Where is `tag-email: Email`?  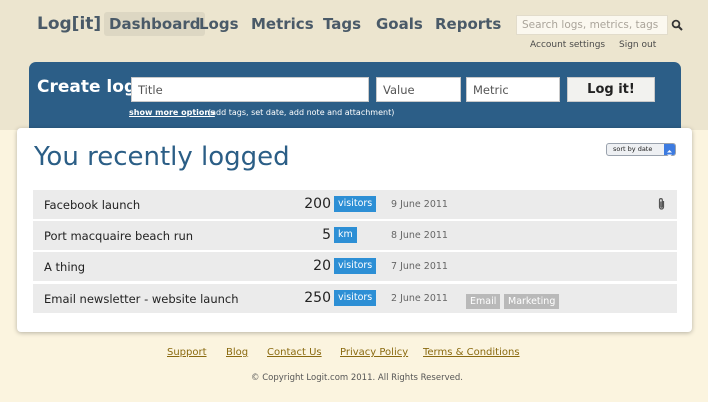
tag-email: Email is located at coordinates (483, 301).